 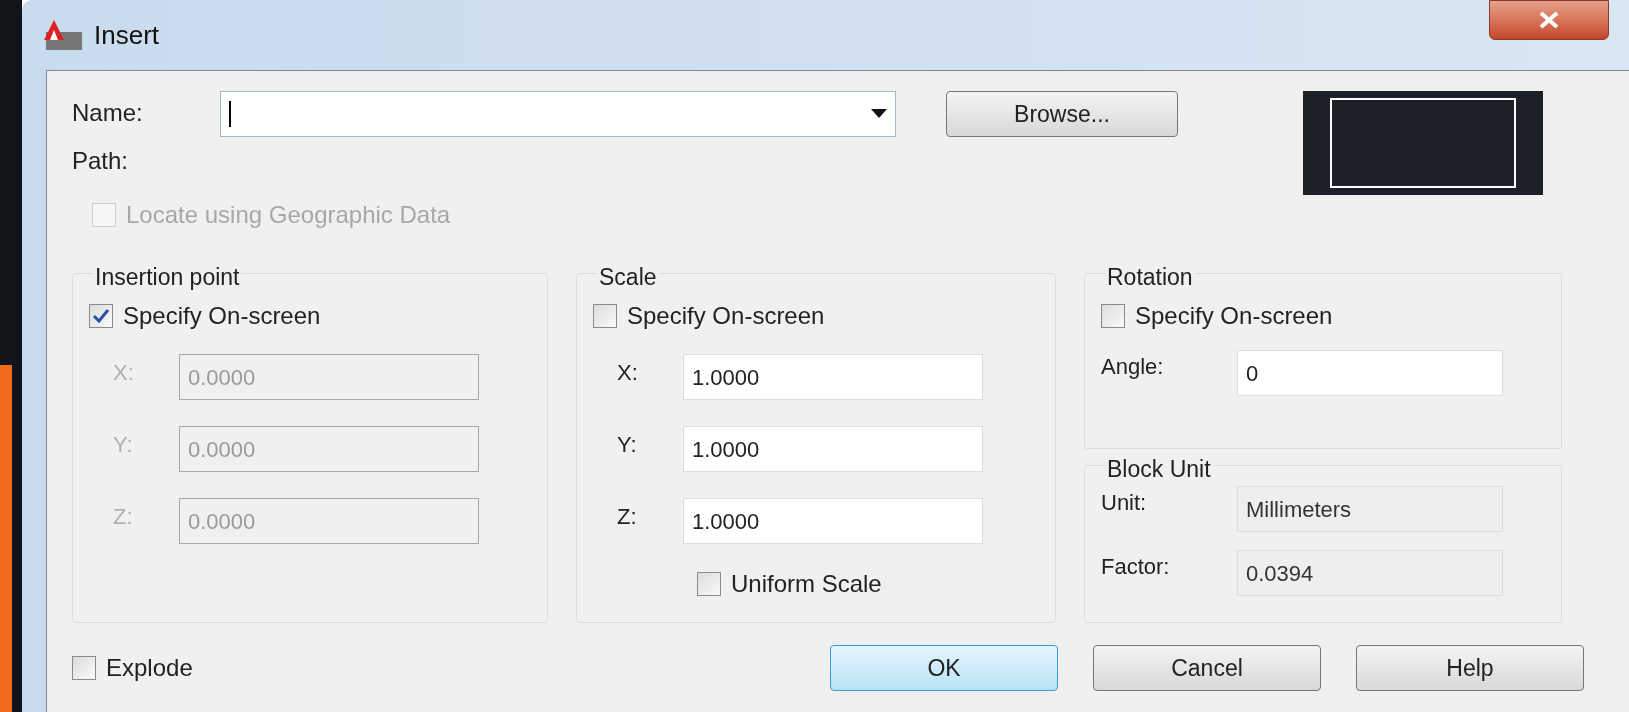 I want to click on path-label: Path:, so click(x=101, y=161).